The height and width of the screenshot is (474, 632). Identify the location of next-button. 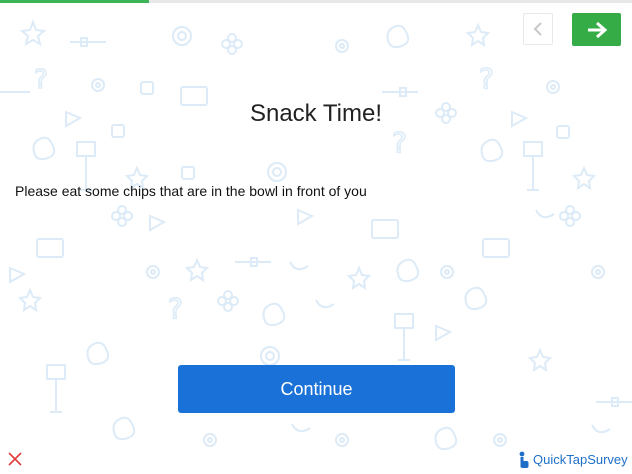
(596, 29).